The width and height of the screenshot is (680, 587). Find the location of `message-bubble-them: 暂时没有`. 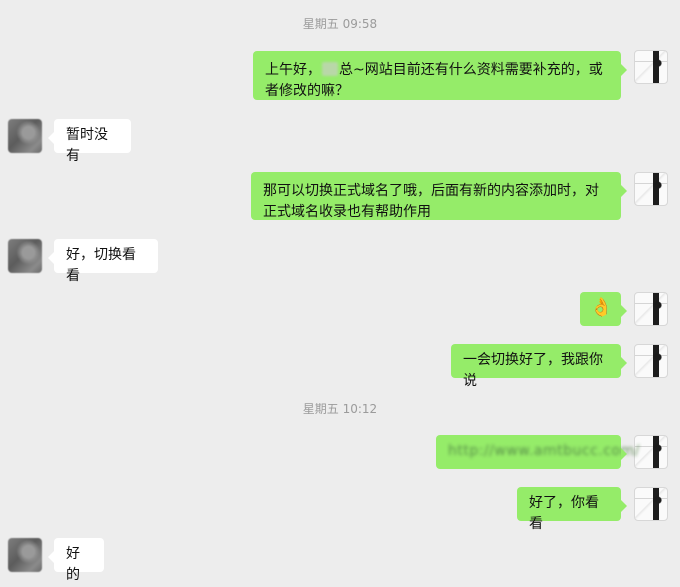

message-bubble-them: 暂时没有 is located at coordinates (89, 141).